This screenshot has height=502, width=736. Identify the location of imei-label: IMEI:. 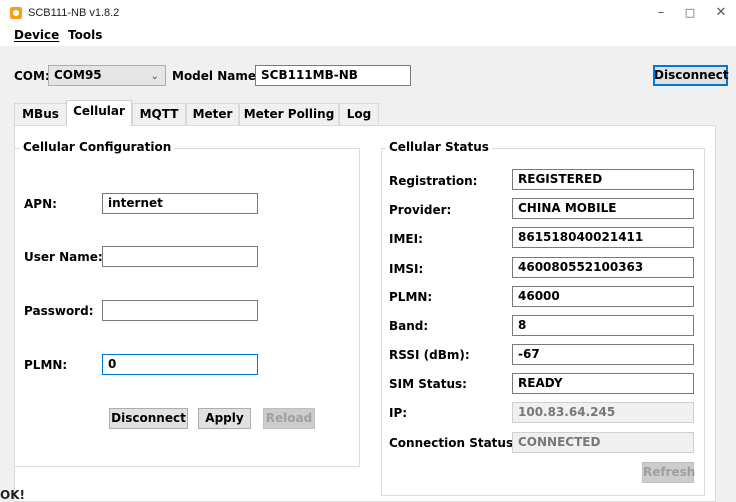
(406, 239).